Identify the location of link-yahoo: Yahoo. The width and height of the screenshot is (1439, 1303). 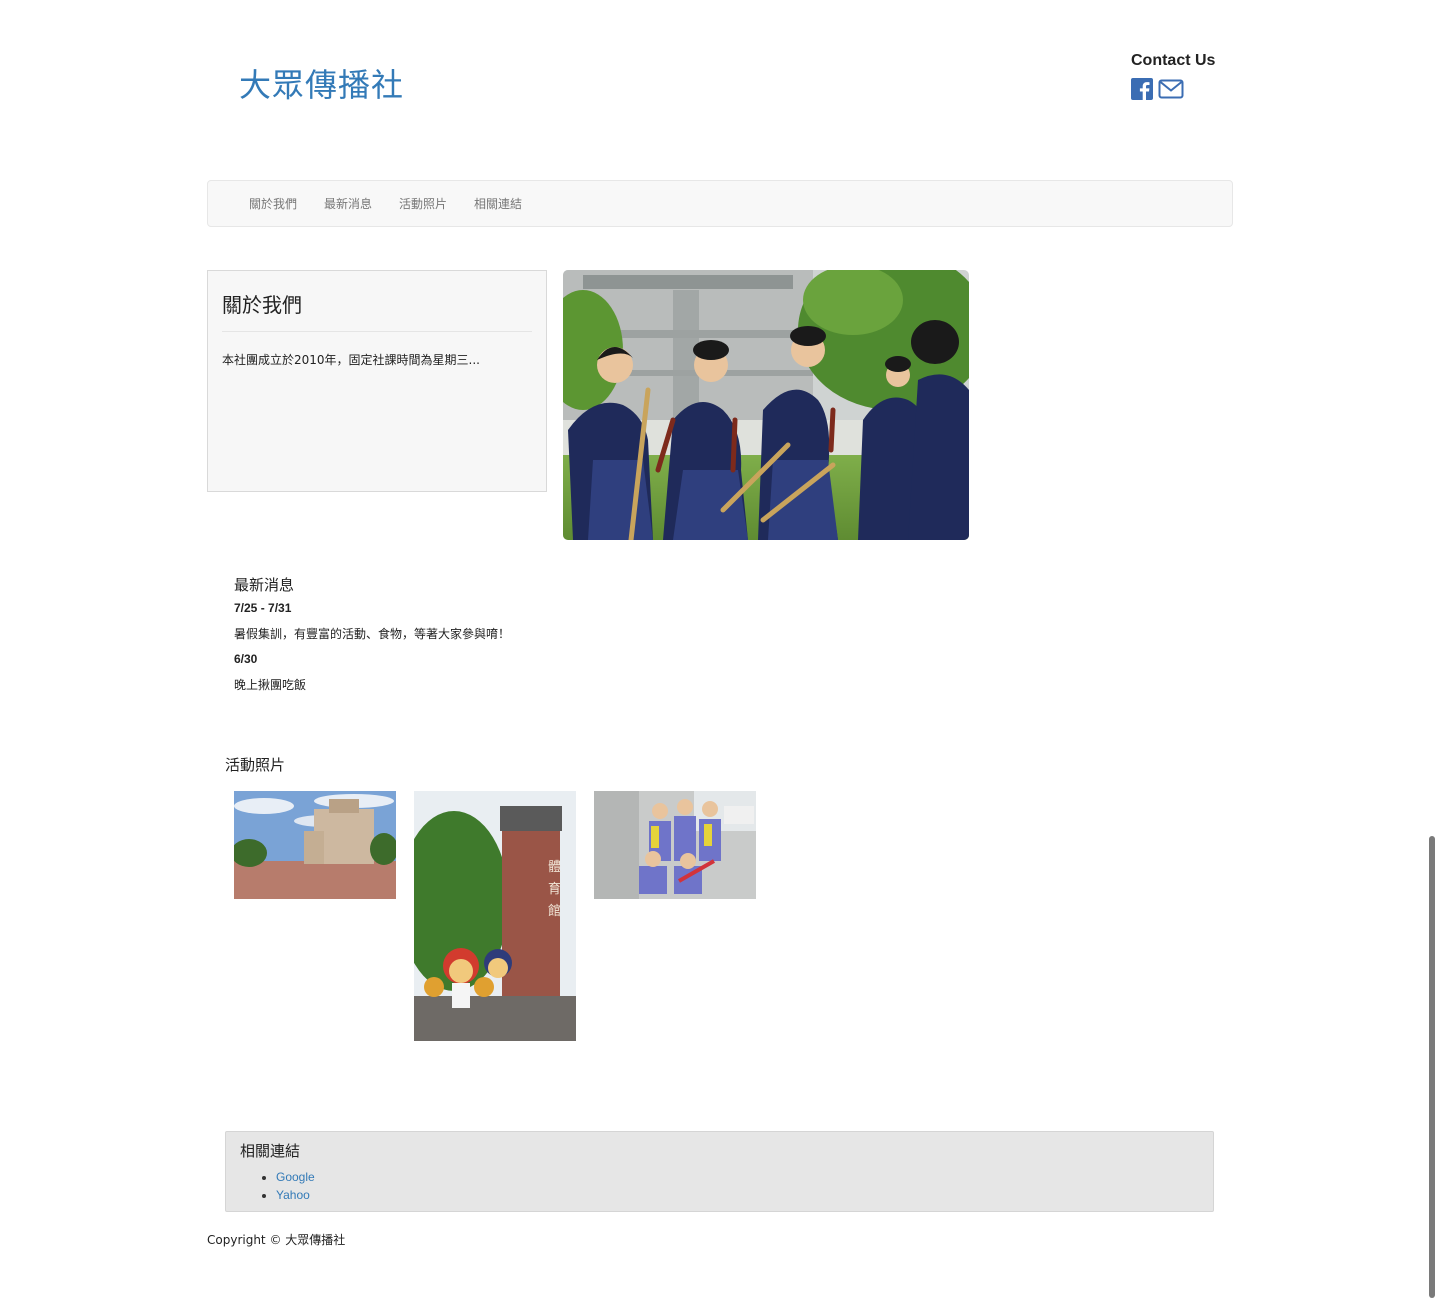
(293, 1195).